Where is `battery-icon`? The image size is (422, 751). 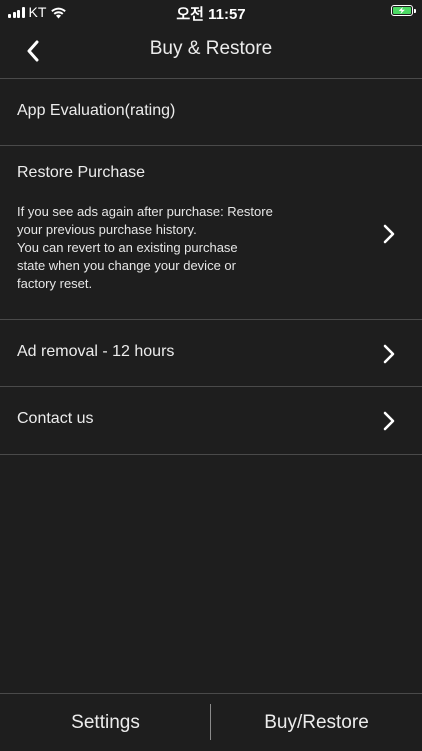 battery-icon is located at coordinates (403, 10).